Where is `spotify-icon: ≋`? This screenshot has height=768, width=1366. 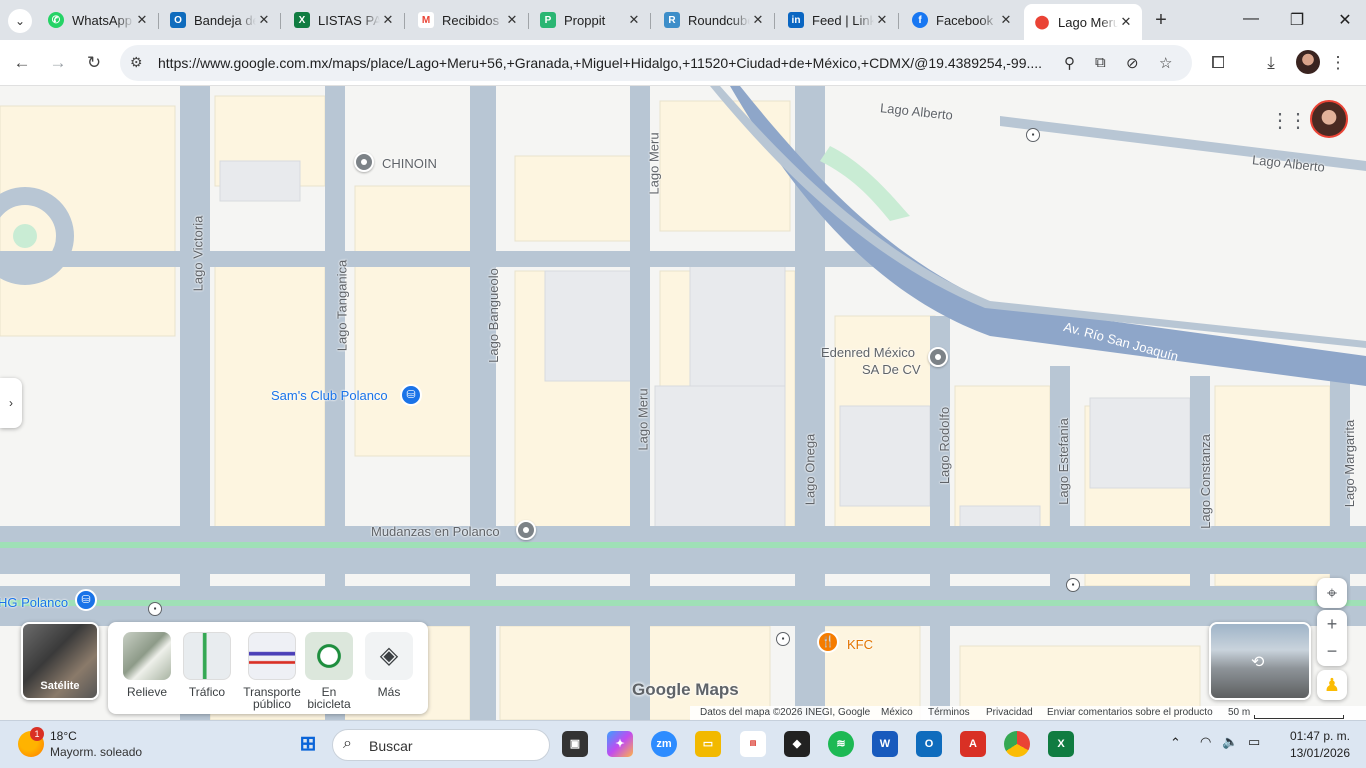
spotify-icon: ≋ is located at coordinates (841, 744).